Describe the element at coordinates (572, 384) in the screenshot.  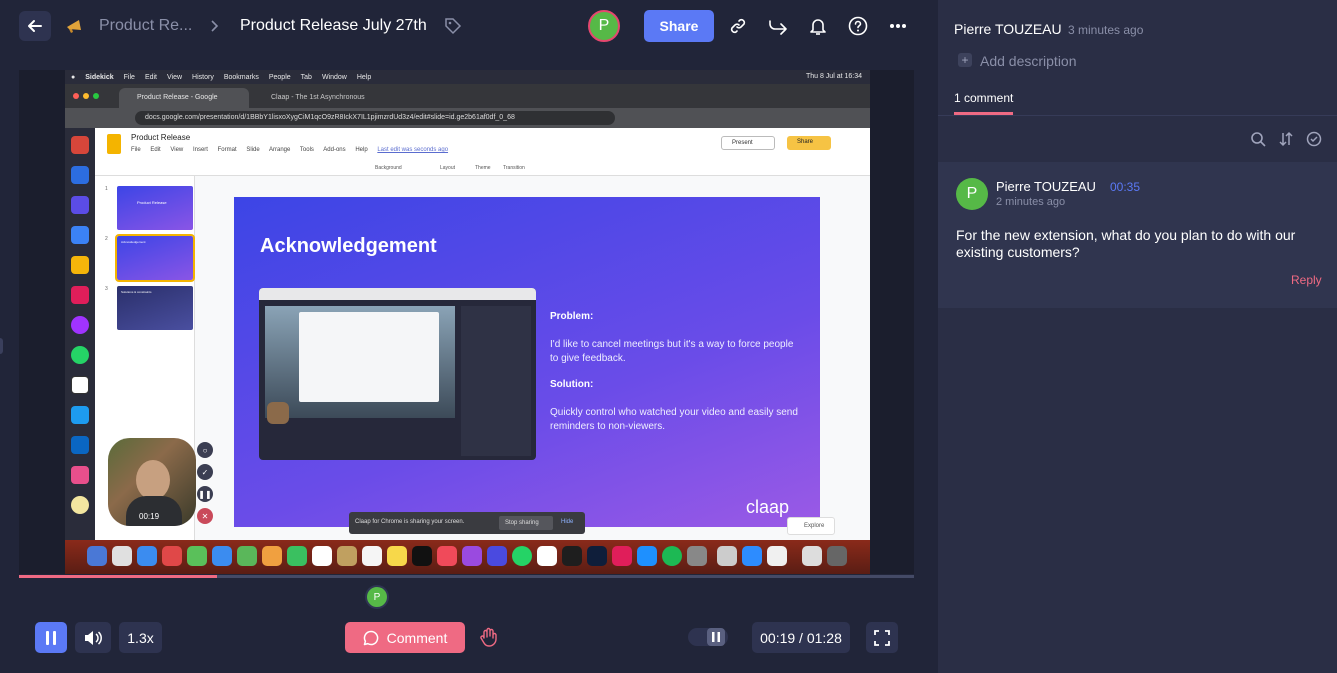
I see `solution-label: Solution:` at that location.